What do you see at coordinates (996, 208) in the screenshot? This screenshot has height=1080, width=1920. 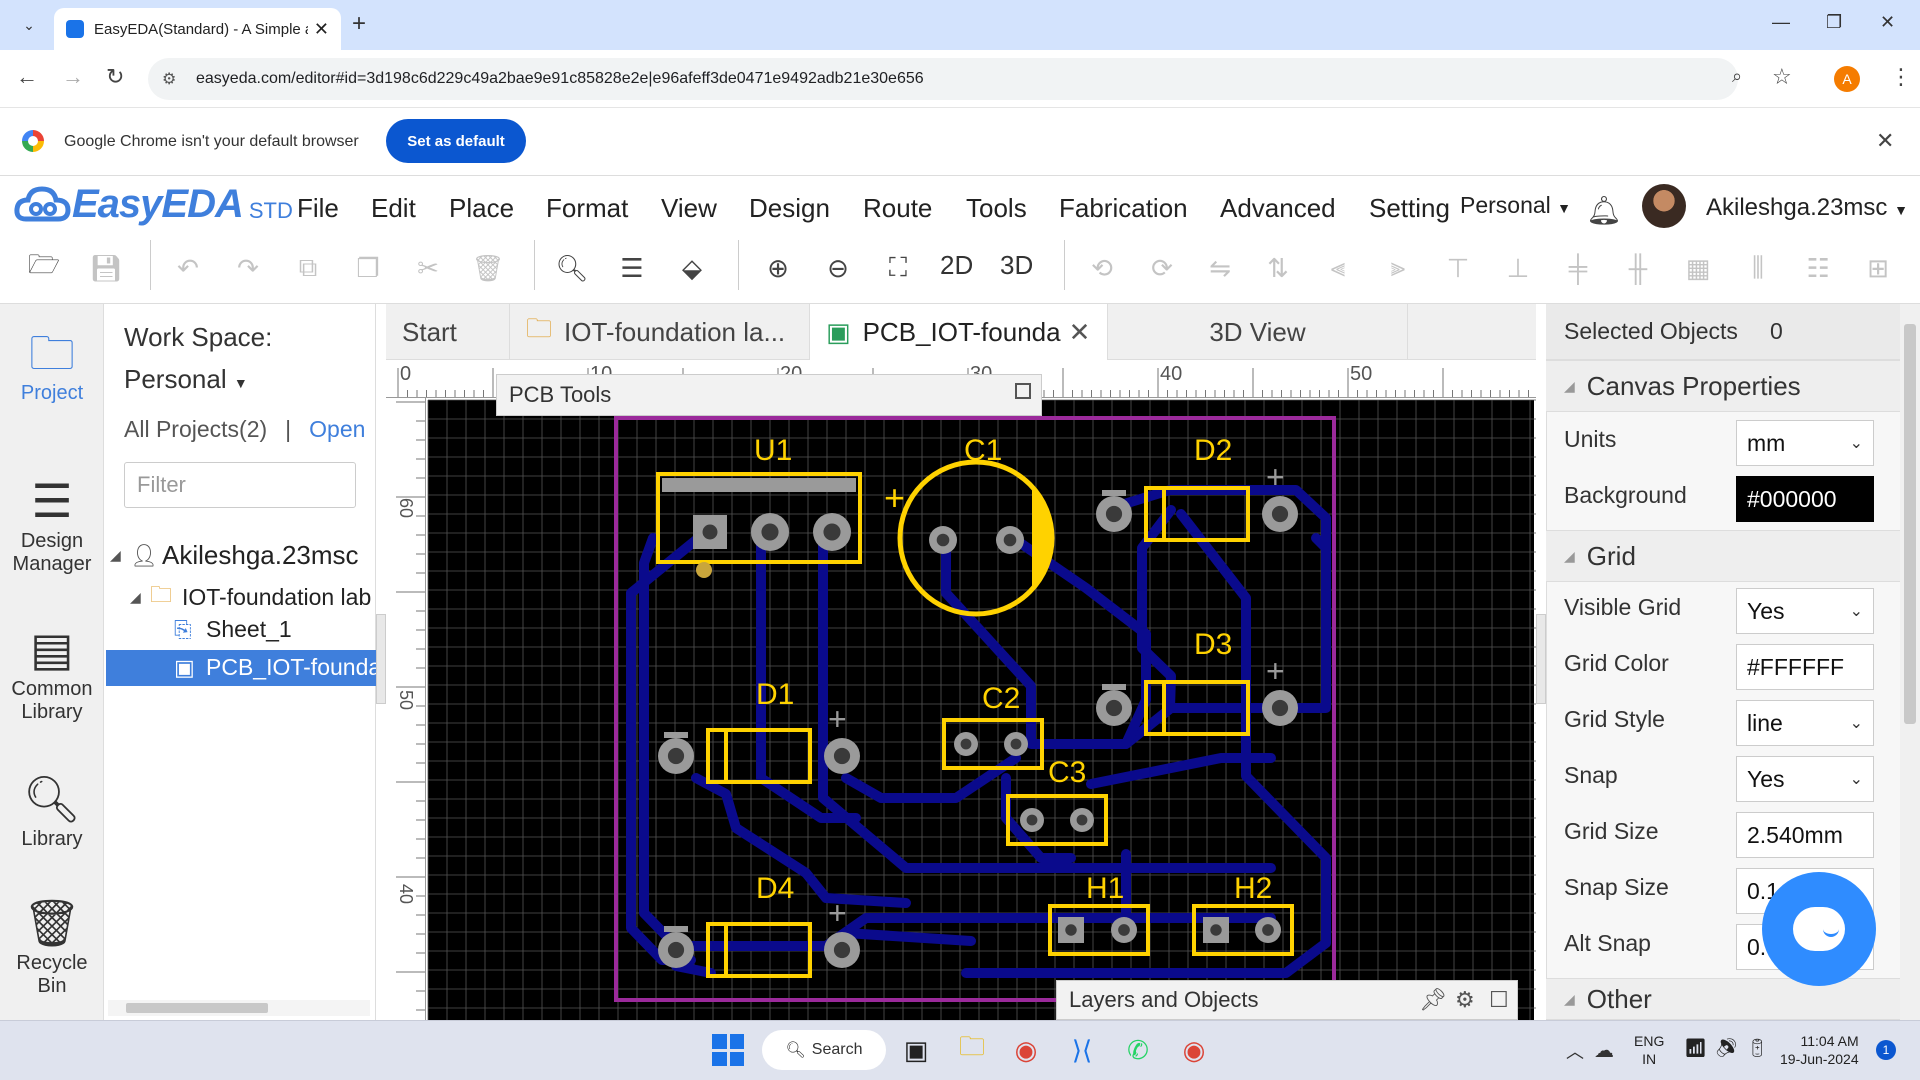 I see `menu-tools: Tools` at bounding box center [996, 208].